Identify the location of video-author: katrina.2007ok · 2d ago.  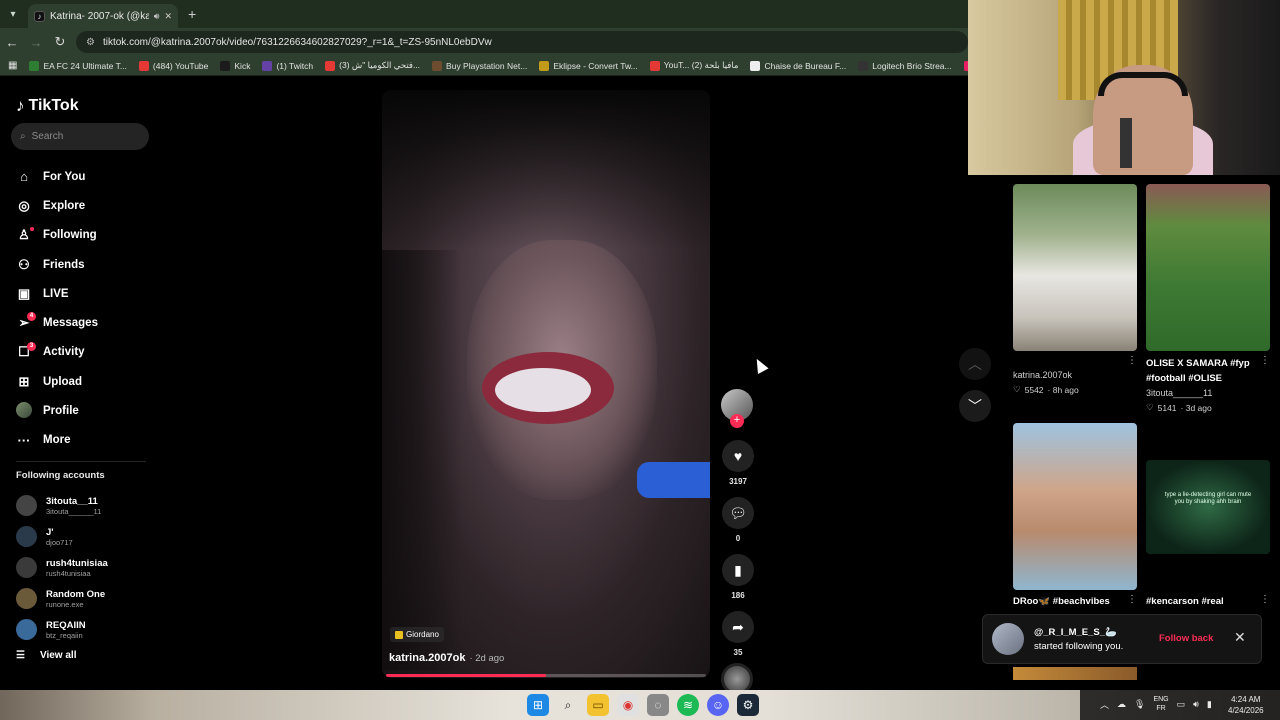
(446, 658).